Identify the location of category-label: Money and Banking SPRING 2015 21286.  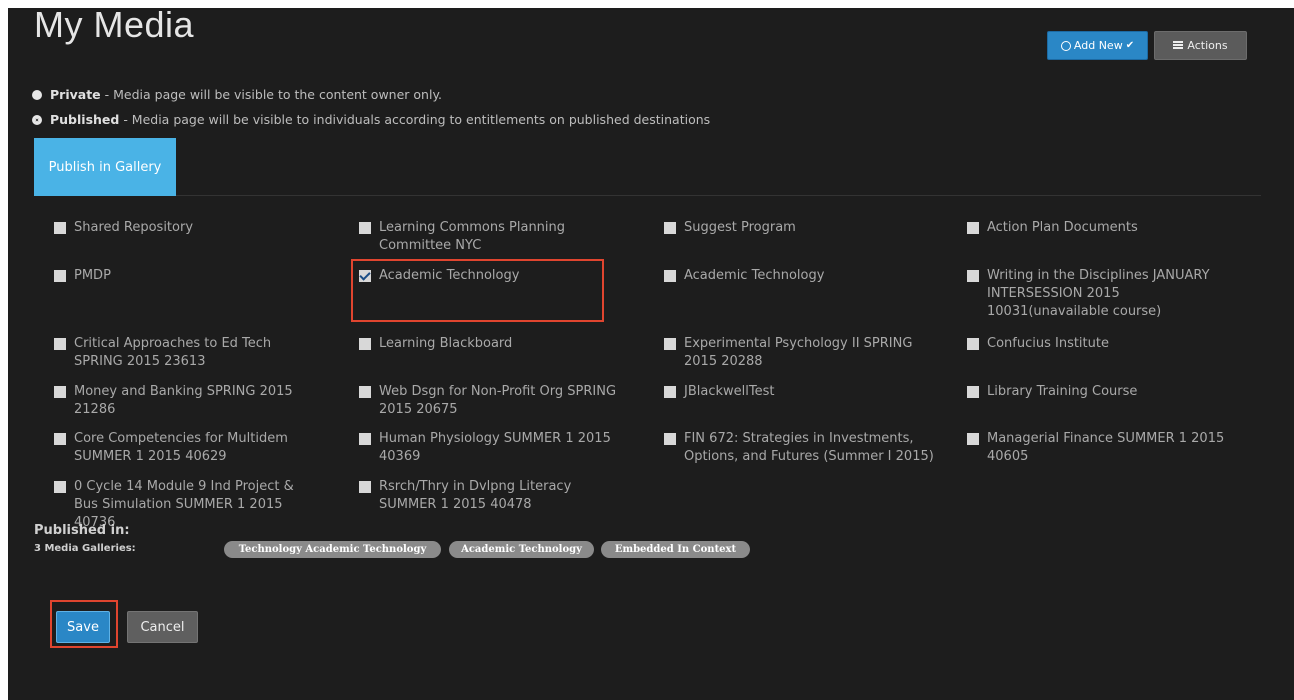
(183, 400).